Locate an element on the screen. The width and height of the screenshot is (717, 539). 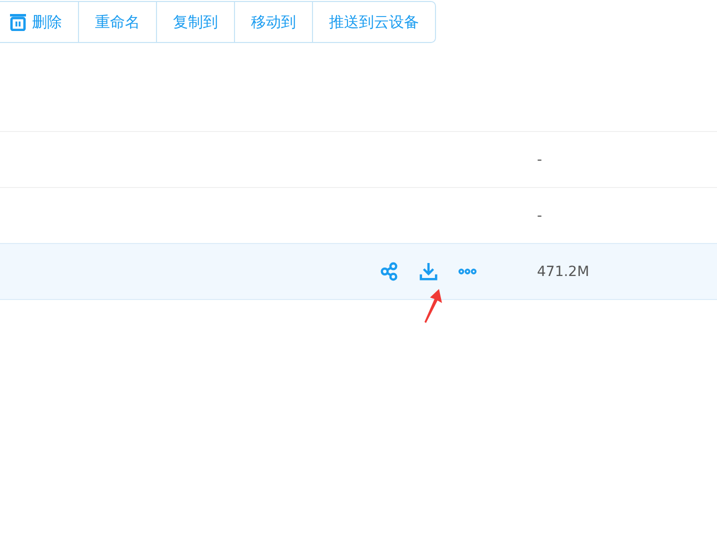
file-size: 471.2M is located at coordinates (563, 272).